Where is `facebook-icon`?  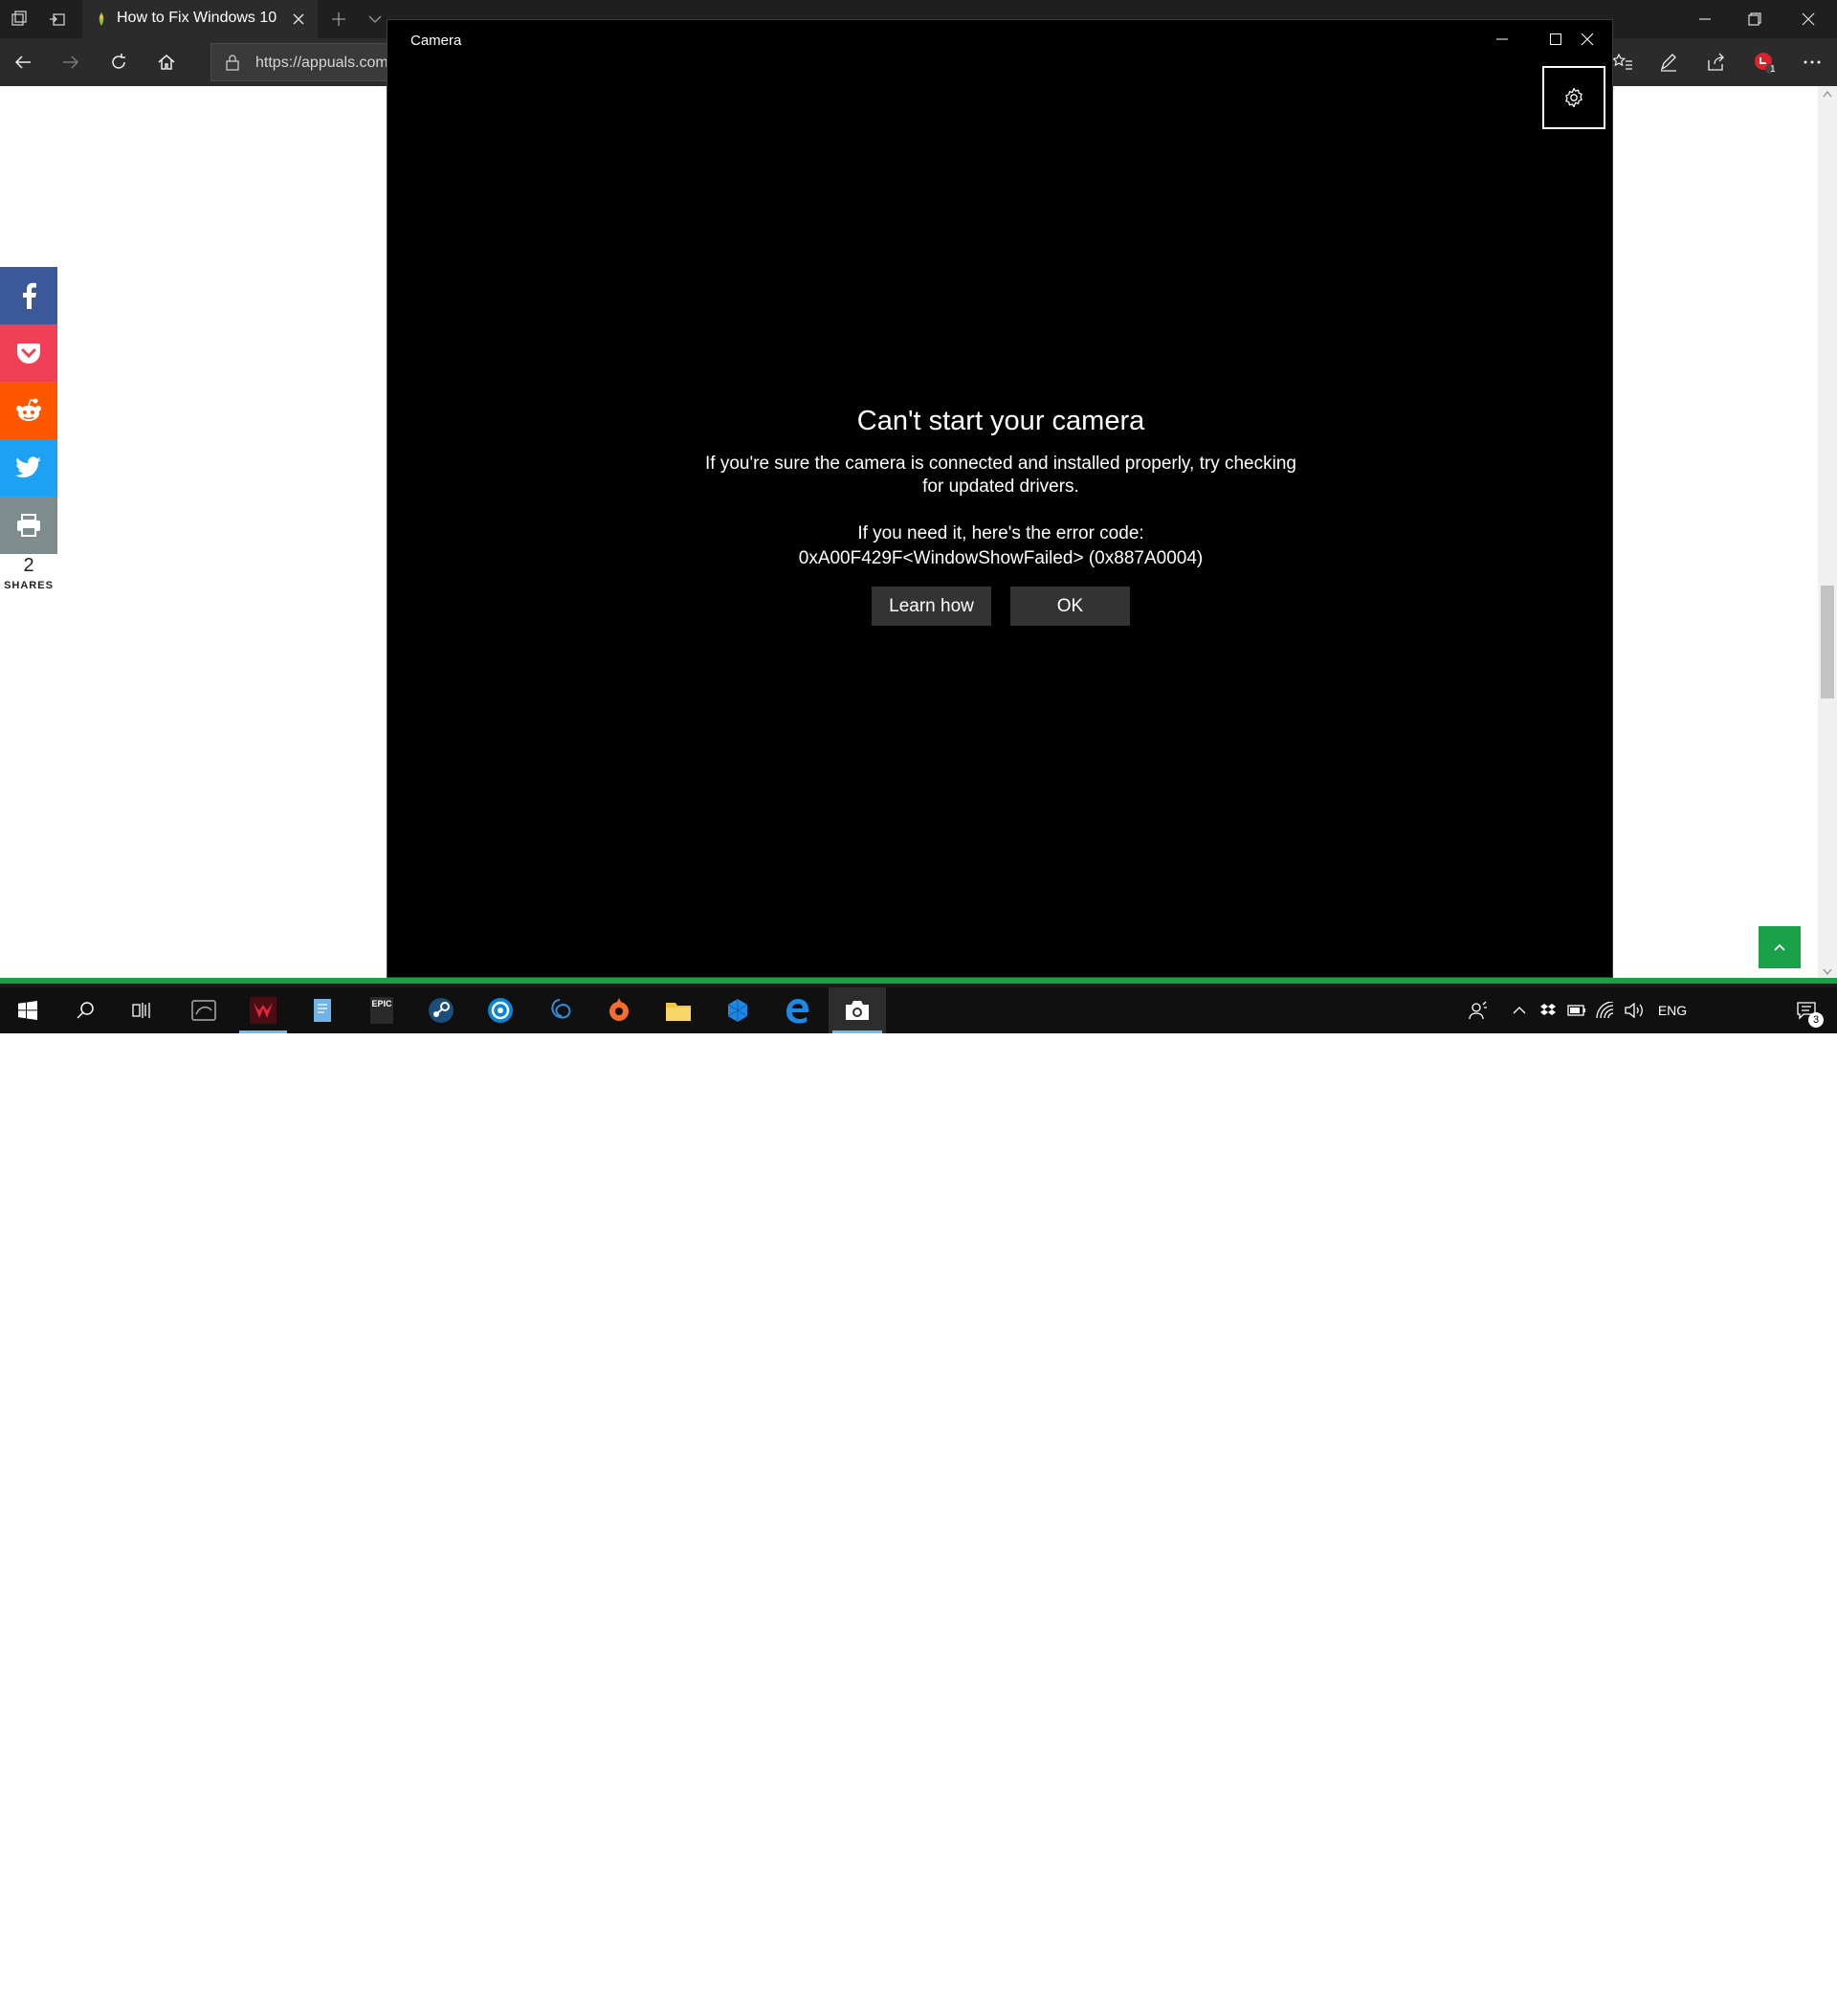 facebook-icon is located at coordinates (29, 295).